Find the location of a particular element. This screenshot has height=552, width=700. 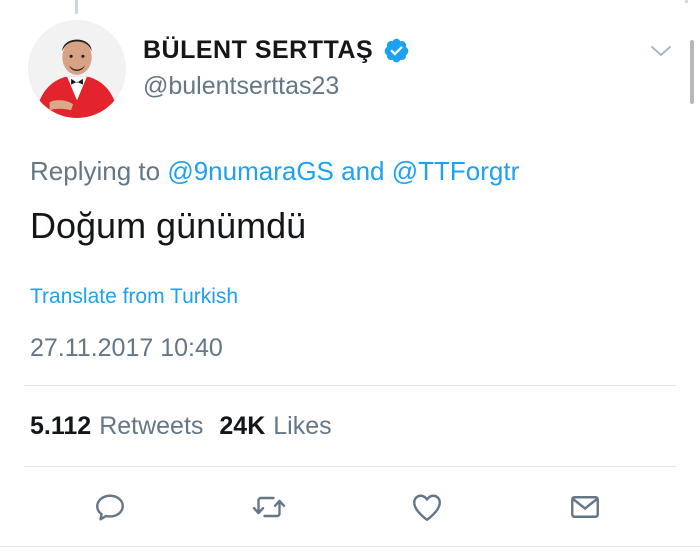

avatar-image is located at coordinates (77, 69).